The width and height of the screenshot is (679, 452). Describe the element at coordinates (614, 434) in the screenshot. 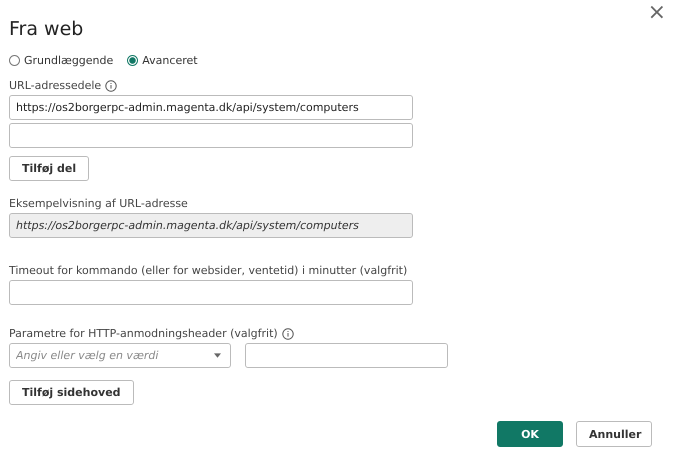

I see `cancel-button: Annuller` at that location.